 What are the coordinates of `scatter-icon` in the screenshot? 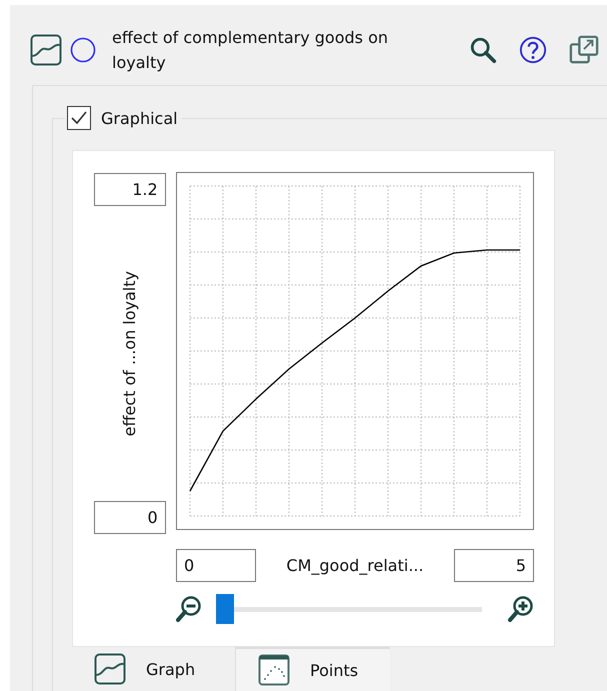 It's located at (274, 670).